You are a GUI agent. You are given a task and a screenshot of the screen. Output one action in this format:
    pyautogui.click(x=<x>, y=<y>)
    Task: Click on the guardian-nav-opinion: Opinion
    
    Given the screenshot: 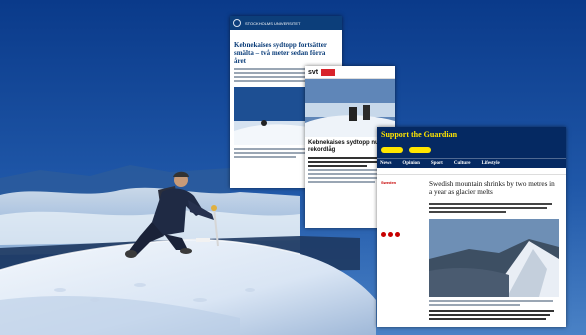 What is the action you would take?
    pyautogui.click(x=411, y=163)
    